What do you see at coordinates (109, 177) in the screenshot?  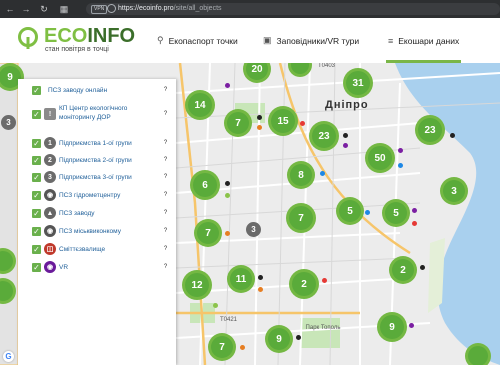 I see `layer-label: Підприємства 3-ої групи` at bounding box center [109, 177].